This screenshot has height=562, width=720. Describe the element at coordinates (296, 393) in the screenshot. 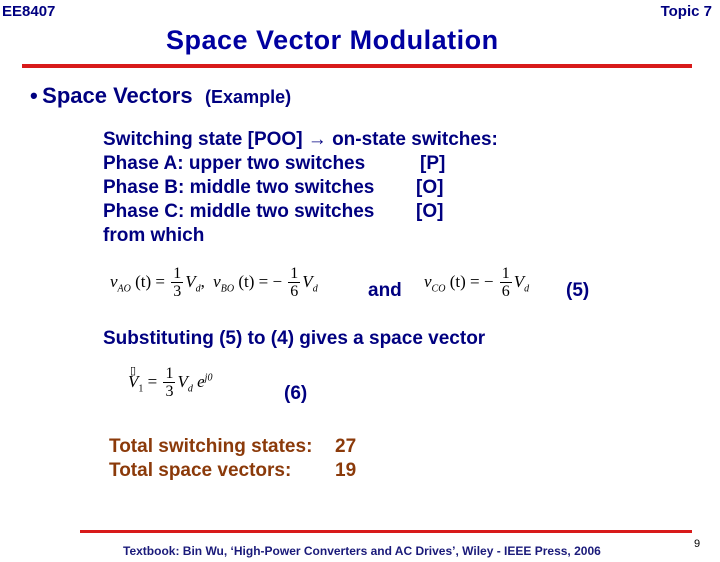

I see `equation-6-label: (6)` at that location.